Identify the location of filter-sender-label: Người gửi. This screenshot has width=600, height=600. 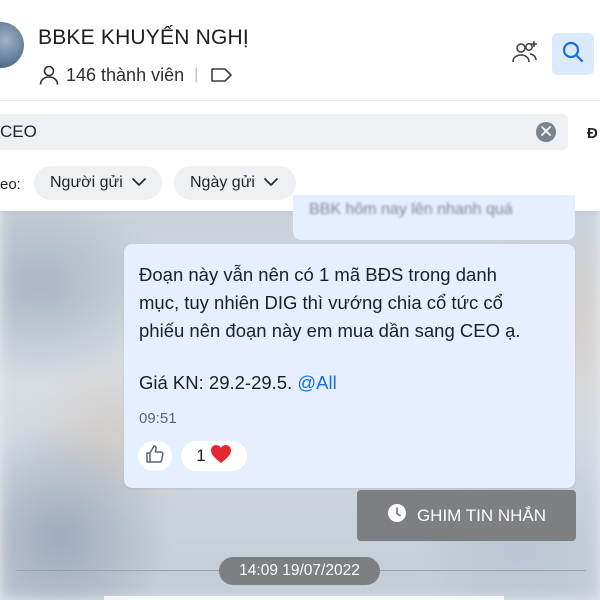
(86, 182).